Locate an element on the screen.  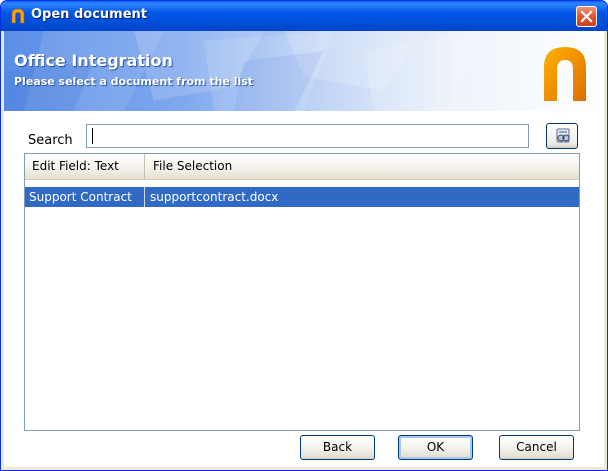
arch-logo-icon is located at coordinates (565, 74).